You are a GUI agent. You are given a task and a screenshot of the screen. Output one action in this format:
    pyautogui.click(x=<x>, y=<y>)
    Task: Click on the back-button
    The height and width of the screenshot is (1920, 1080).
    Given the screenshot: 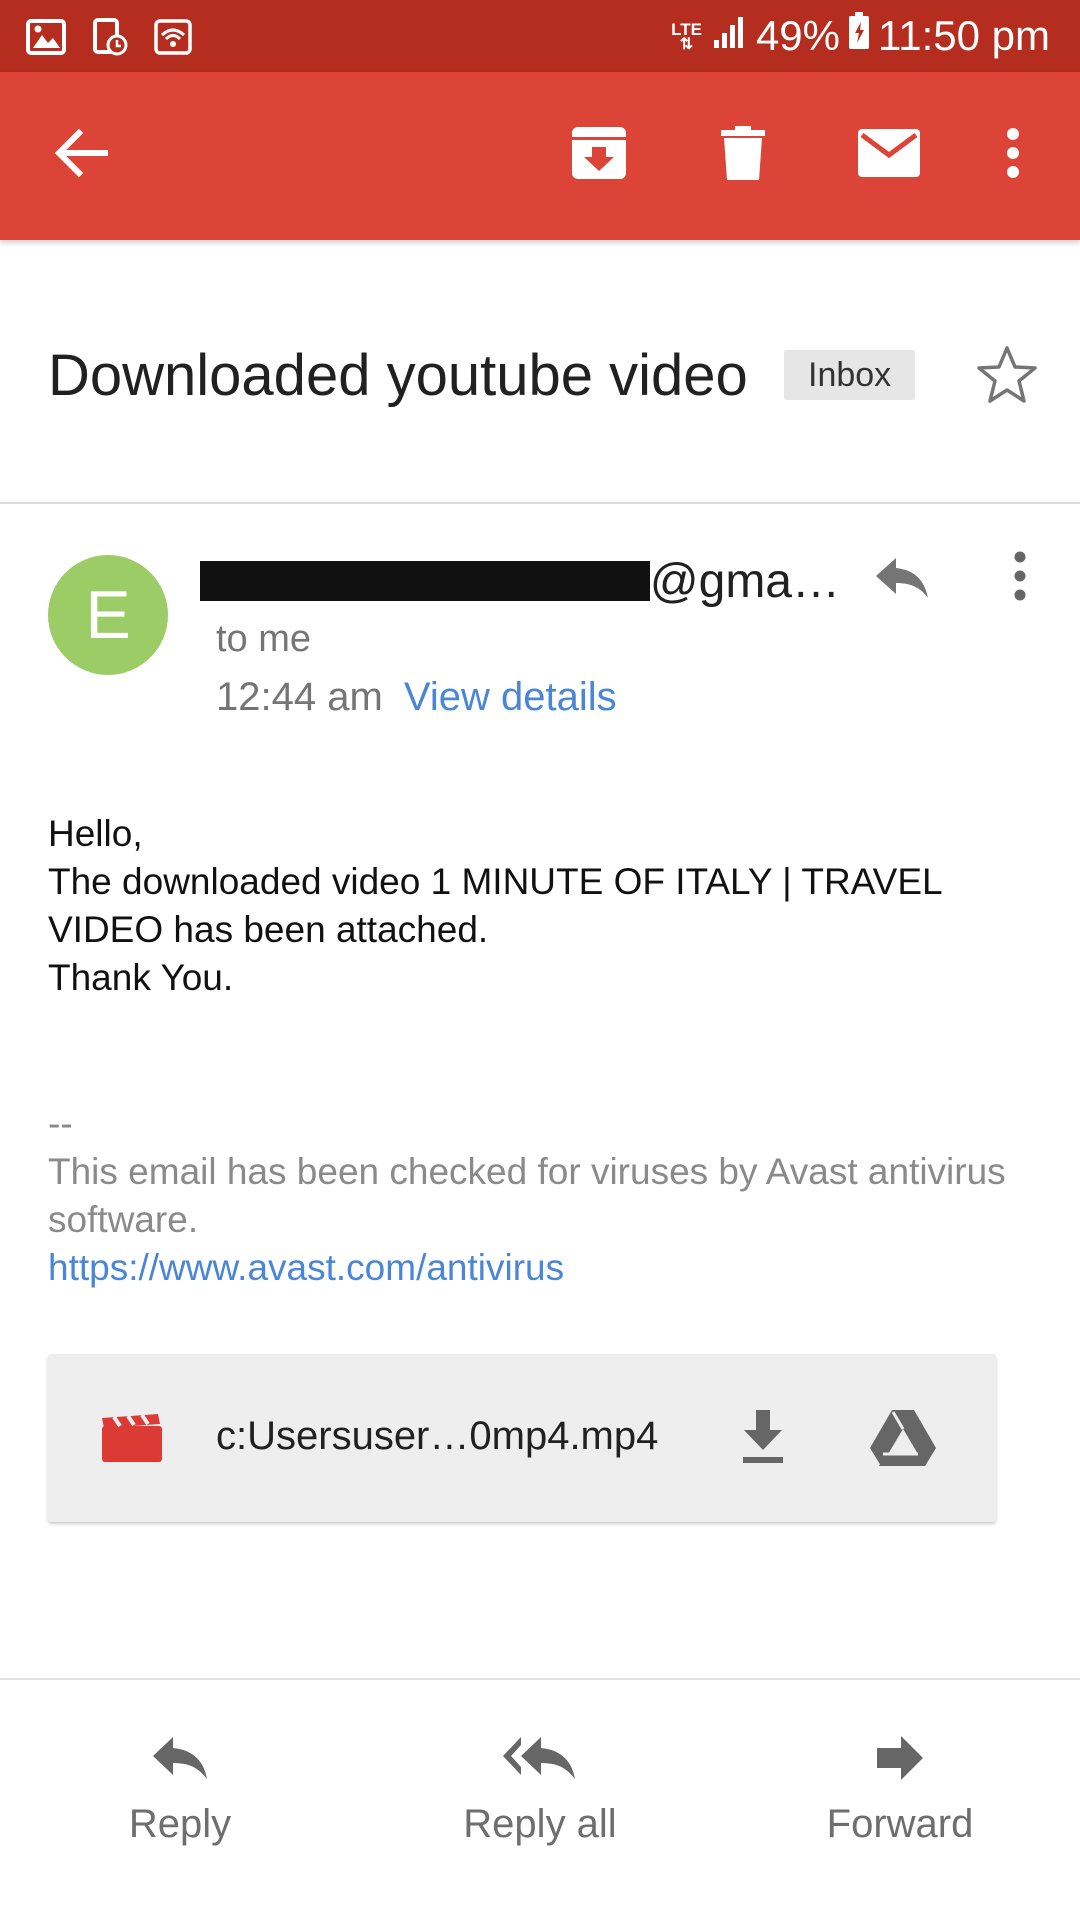 What is the action you would take?
    pyautogui.click(x=81, y=155)
    